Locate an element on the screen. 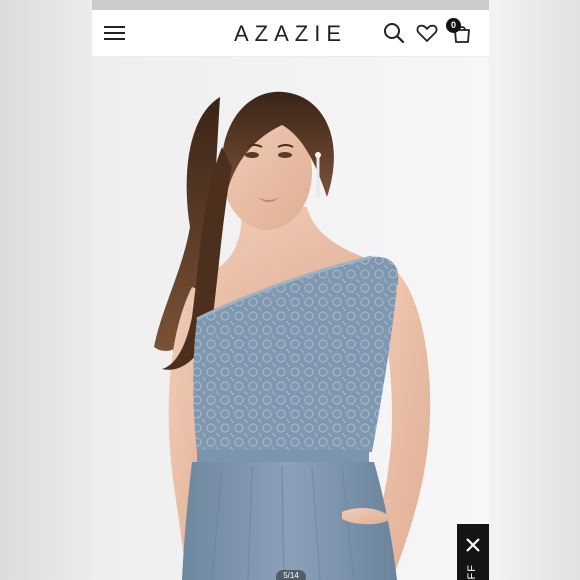 The image size is (580, 580). site-header: AZAZIE 0 is located at coordinates (290, 33).